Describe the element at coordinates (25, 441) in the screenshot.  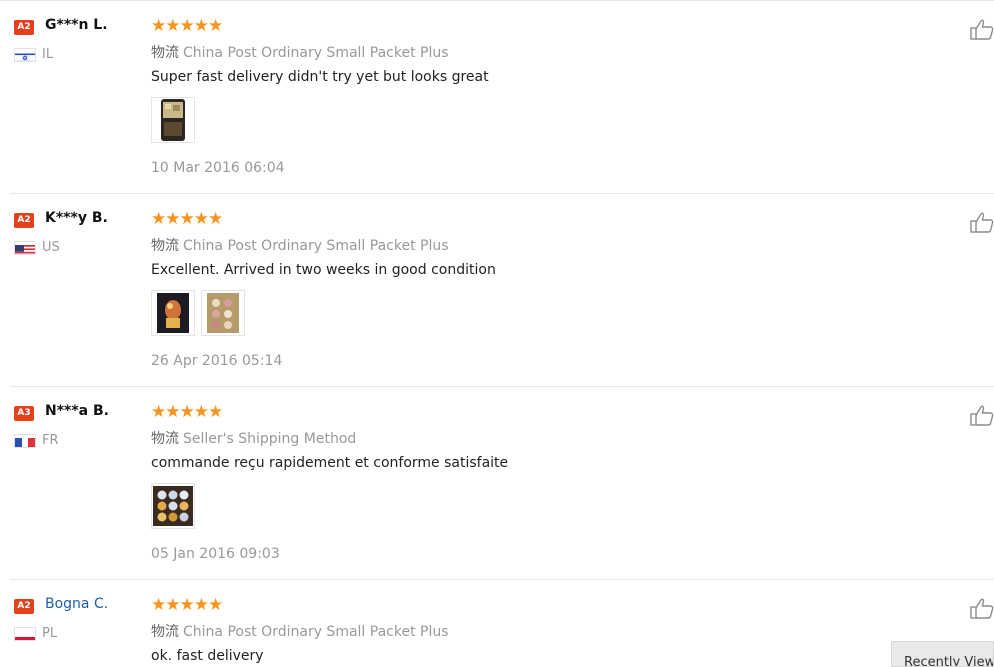
I see `flag-fr-icon` at that location.